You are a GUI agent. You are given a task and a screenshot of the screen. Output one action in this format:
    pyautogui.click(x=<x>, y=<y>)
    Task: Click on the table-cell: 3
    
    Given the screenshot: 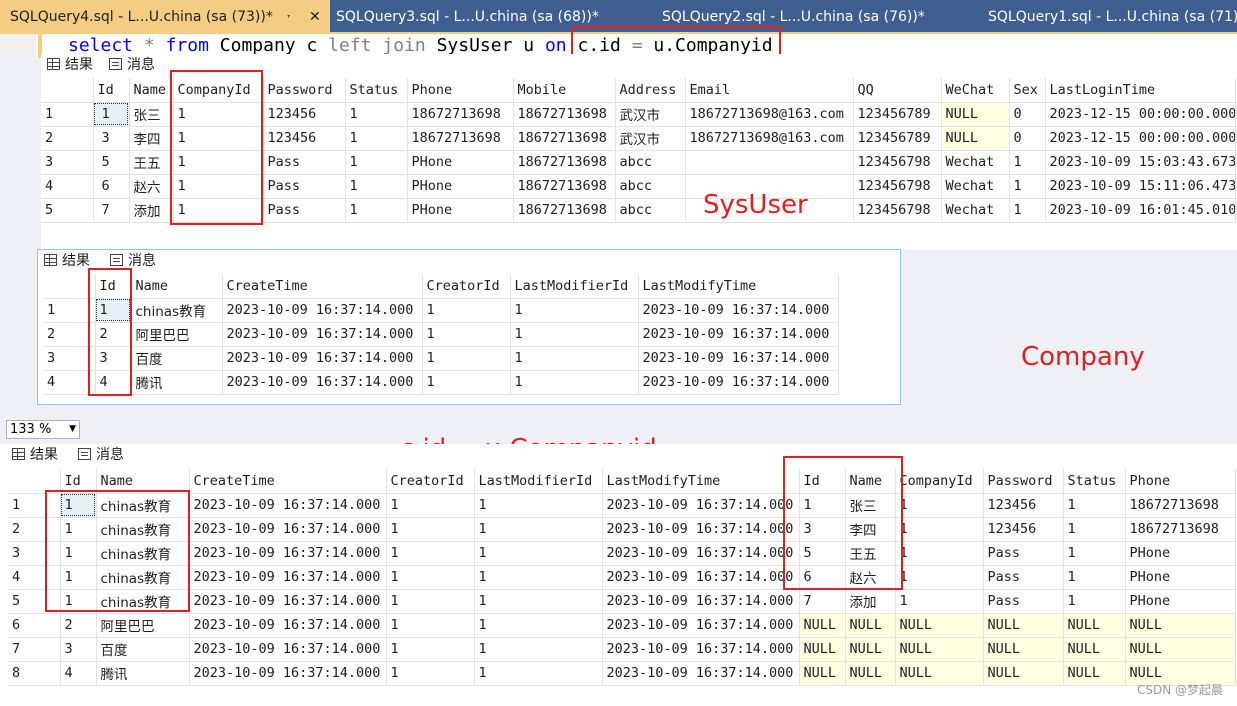 What is the action you would take?
    pyautogui.click(x=111, y=138)
    